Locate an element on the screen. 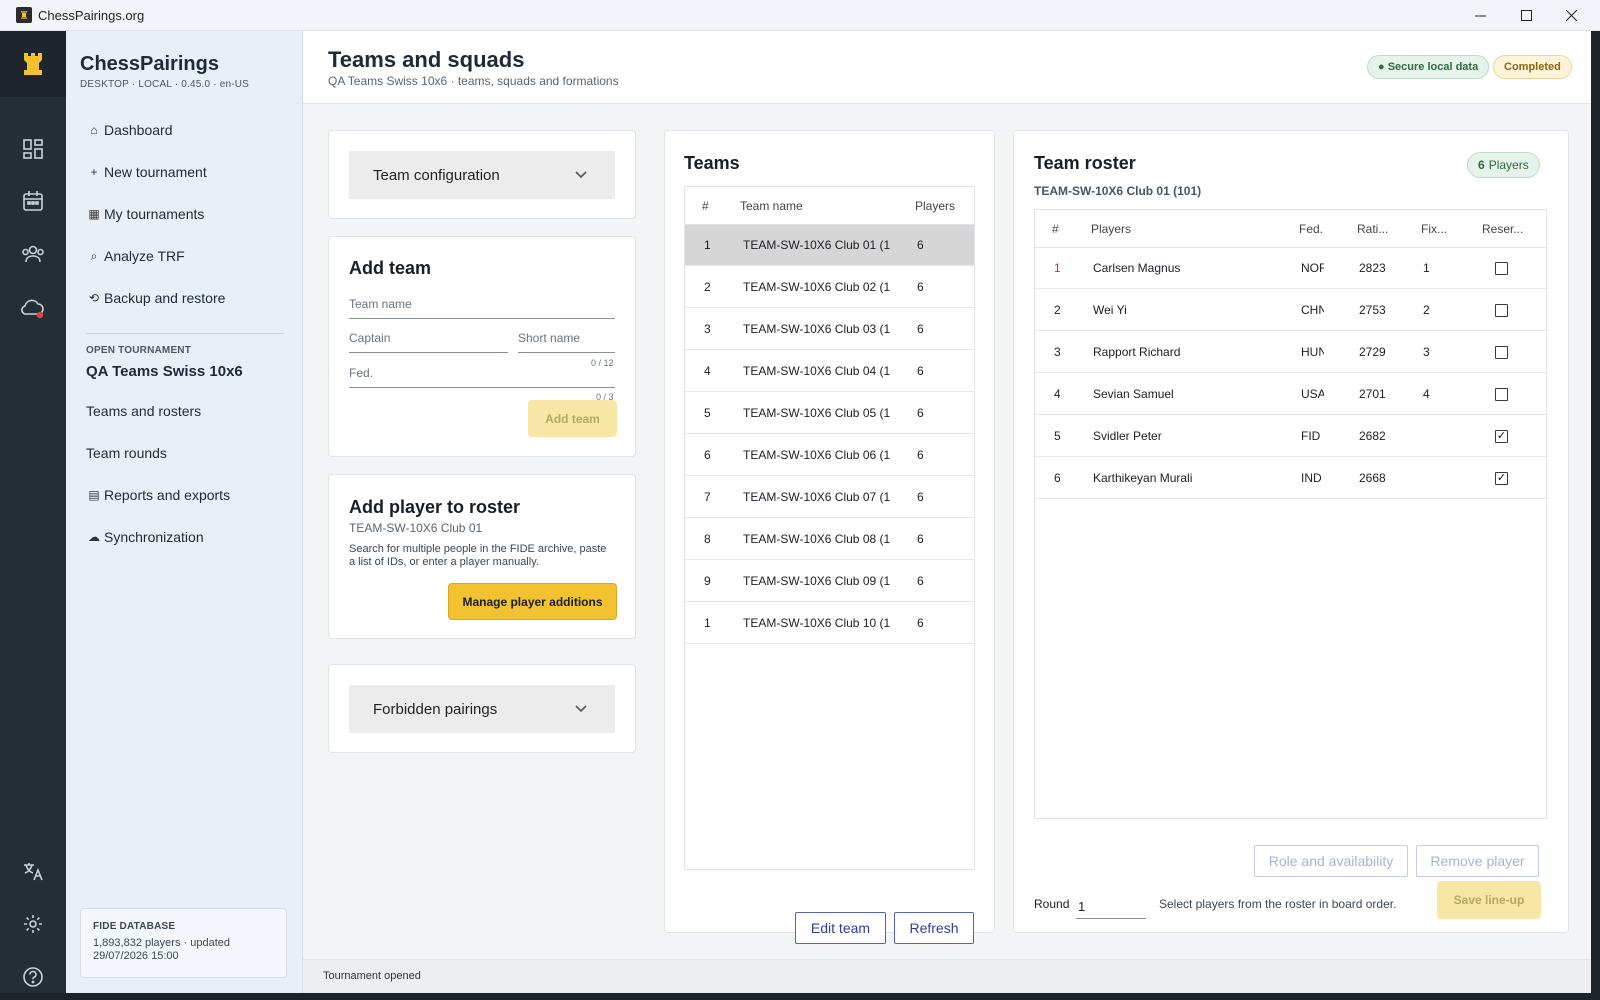 This screenshot has width=1600, height=1000. team-name: TEAM-SW-10X6 Club 02 (1 is located at coordinates (817, 287).